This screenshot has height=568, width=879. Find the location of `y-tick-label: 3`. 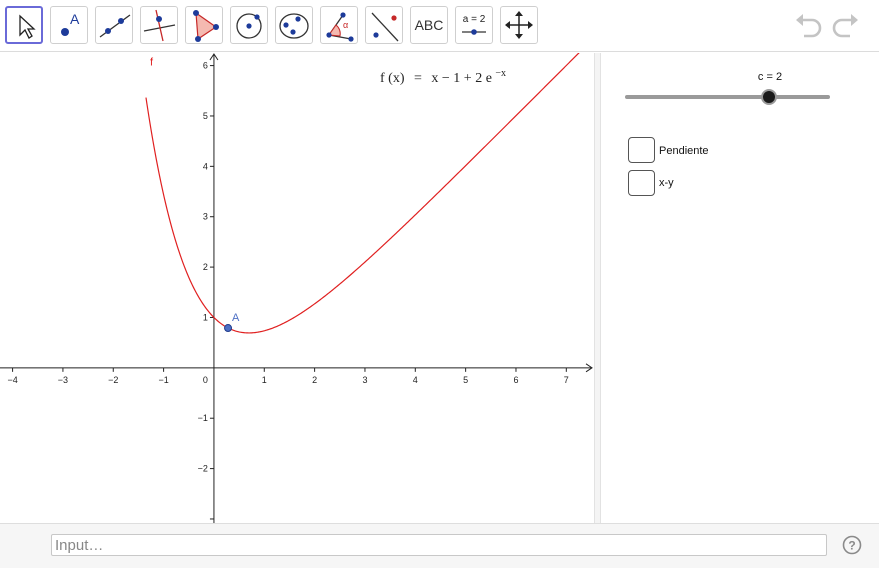

y-tick-label: 3 is located at coordinates (205, 217).